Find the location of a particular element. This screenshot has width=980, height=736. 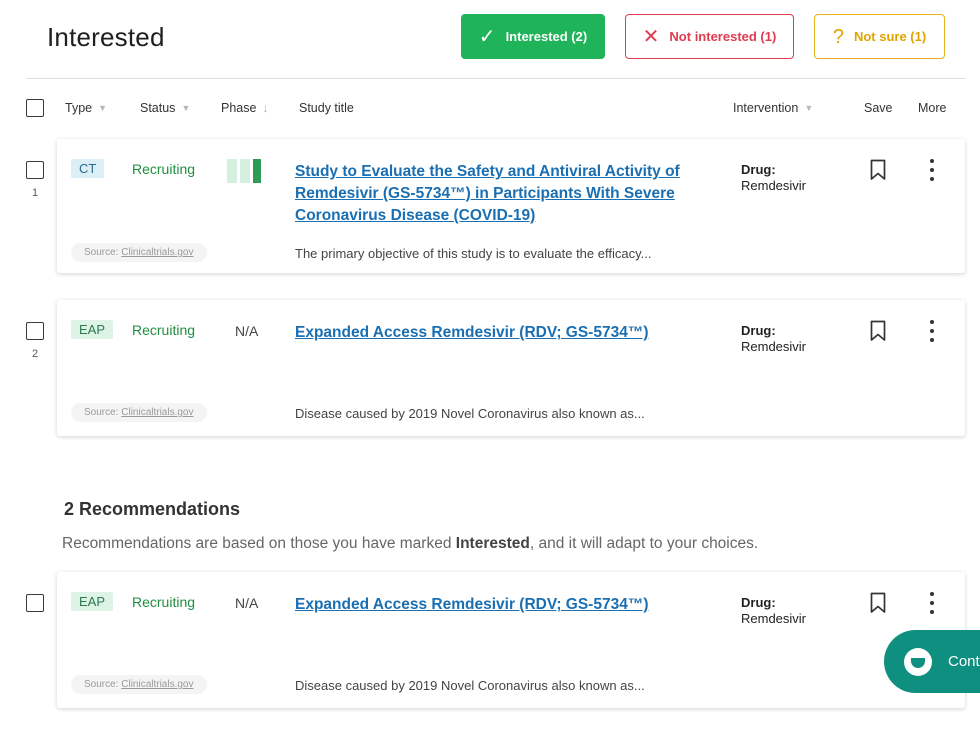

headset-icon is located at coordinates (918, 661).